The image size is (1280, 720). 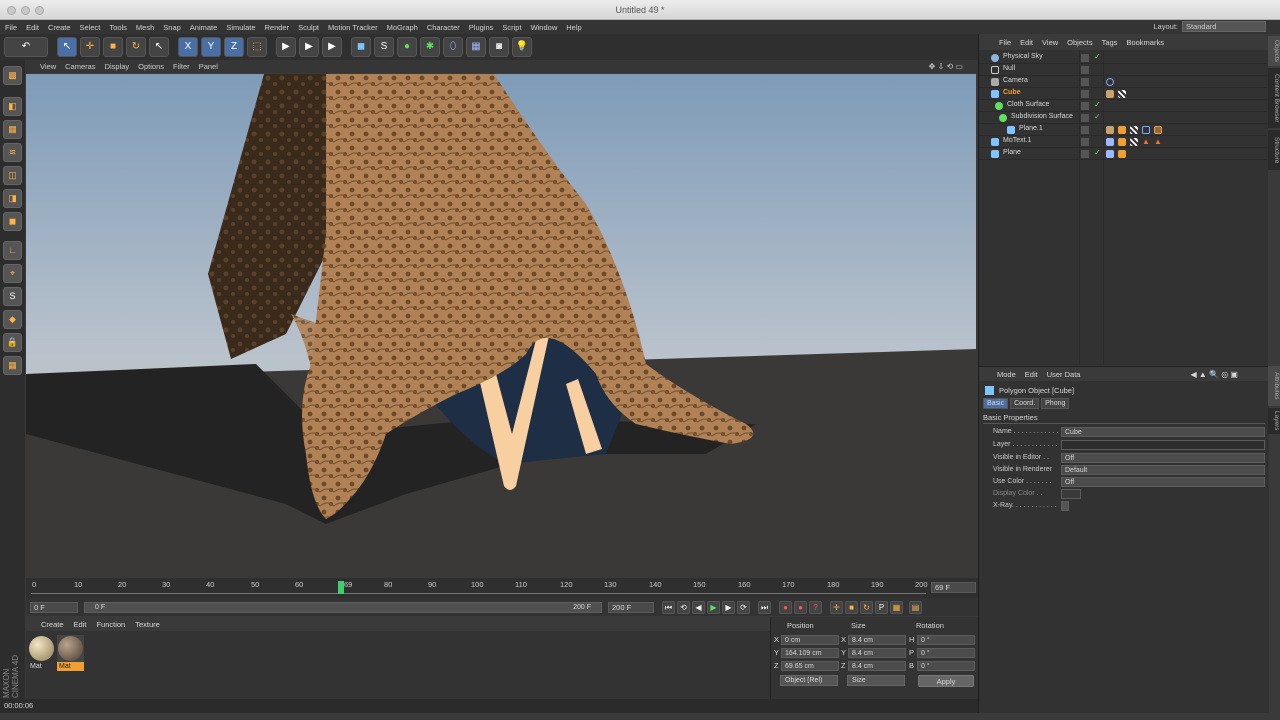 What do you see at coordinates (810, 666) in the screenshot?
I see `position-z-field: 69.65 cm` at bounding box center [810, 666].